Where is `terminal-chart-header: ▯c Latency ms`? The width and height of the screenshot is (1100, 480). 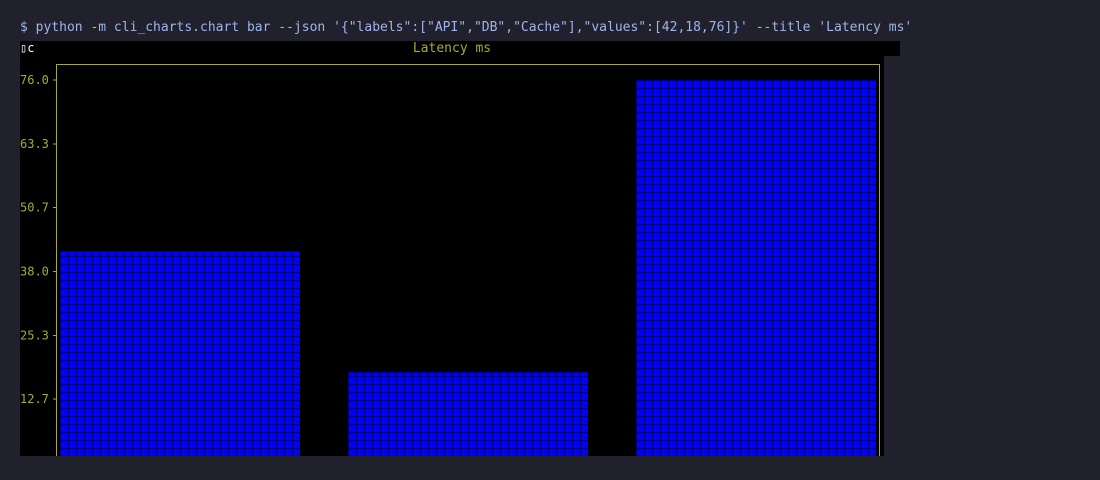
terminal-chart-header: ▯c Latency ms is located at coordinates (460, 48).